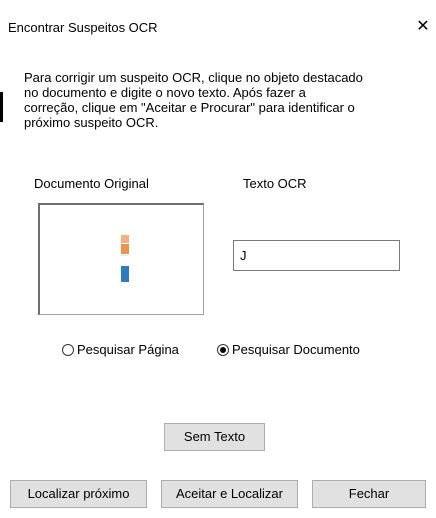 Image resolution: width=436 pixels, height=518 pixels. Describe the element at coordinates (218, 29) in the screenshot. I see `title-bar: Encontrar Suspeitos OCR ✕` at that location.